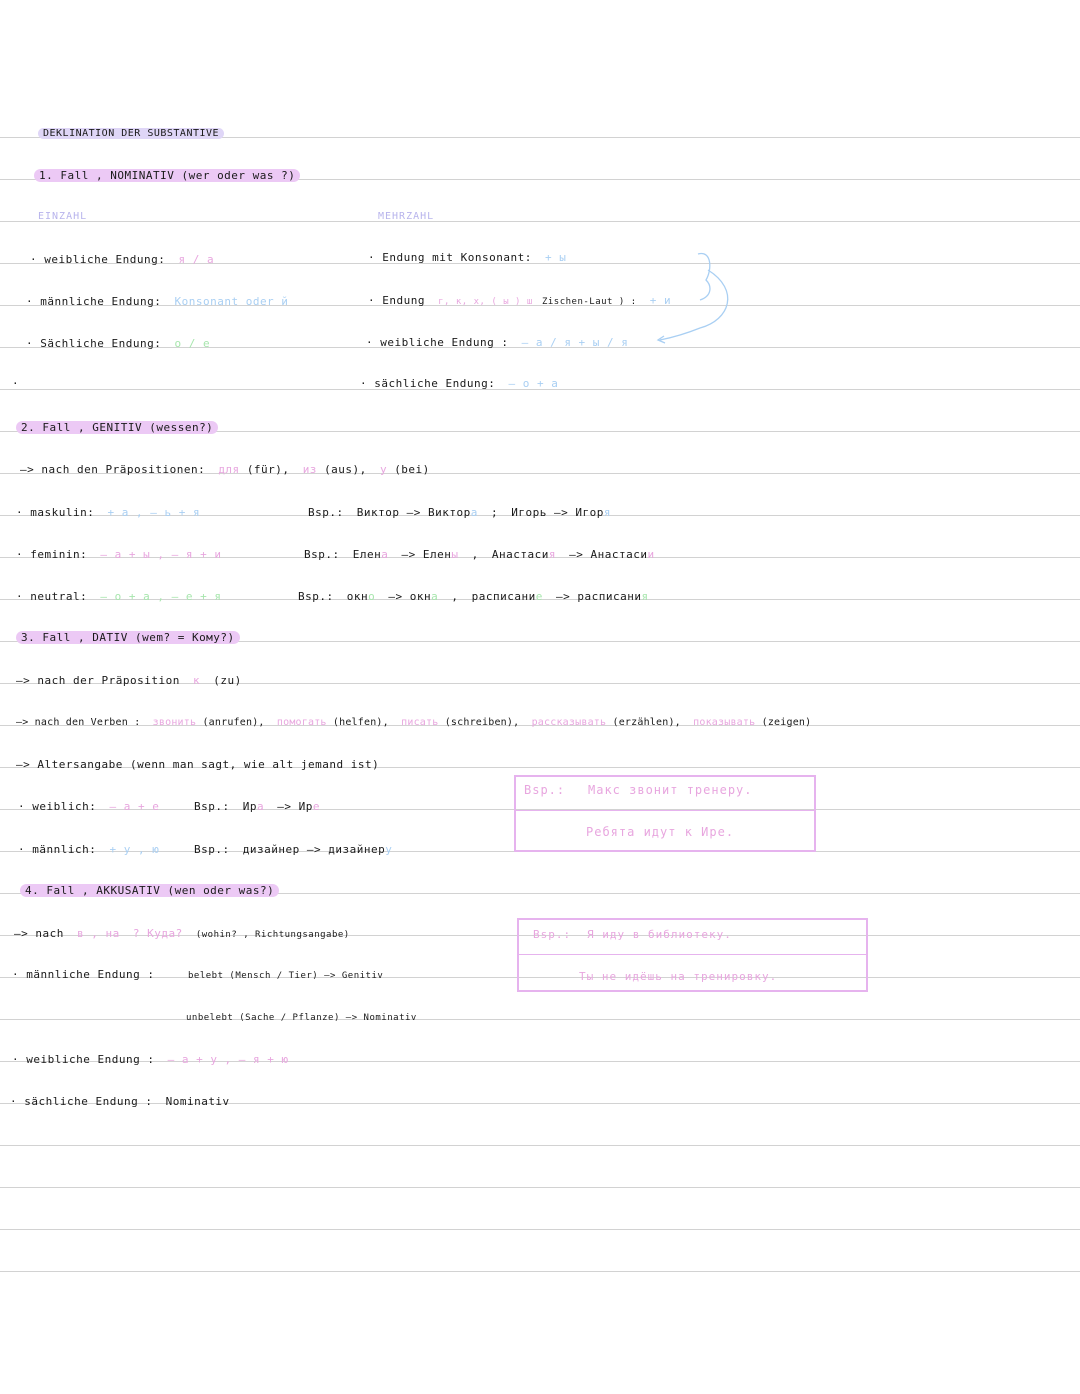 Image resolution: width=1080 pixels, height=1394 pixels. I want to click on dativ-verb-3: писать, so click(420, 722).